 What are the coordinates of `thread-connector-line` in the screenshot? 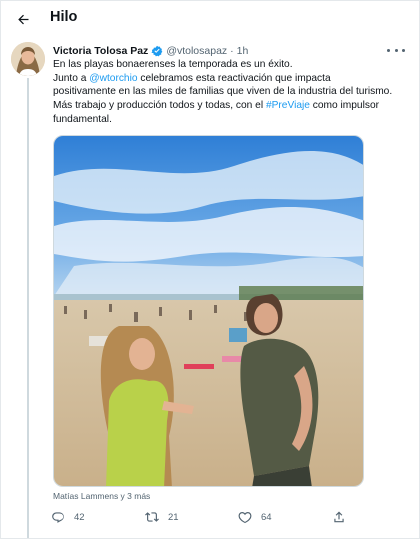 It's located at (28, 308).